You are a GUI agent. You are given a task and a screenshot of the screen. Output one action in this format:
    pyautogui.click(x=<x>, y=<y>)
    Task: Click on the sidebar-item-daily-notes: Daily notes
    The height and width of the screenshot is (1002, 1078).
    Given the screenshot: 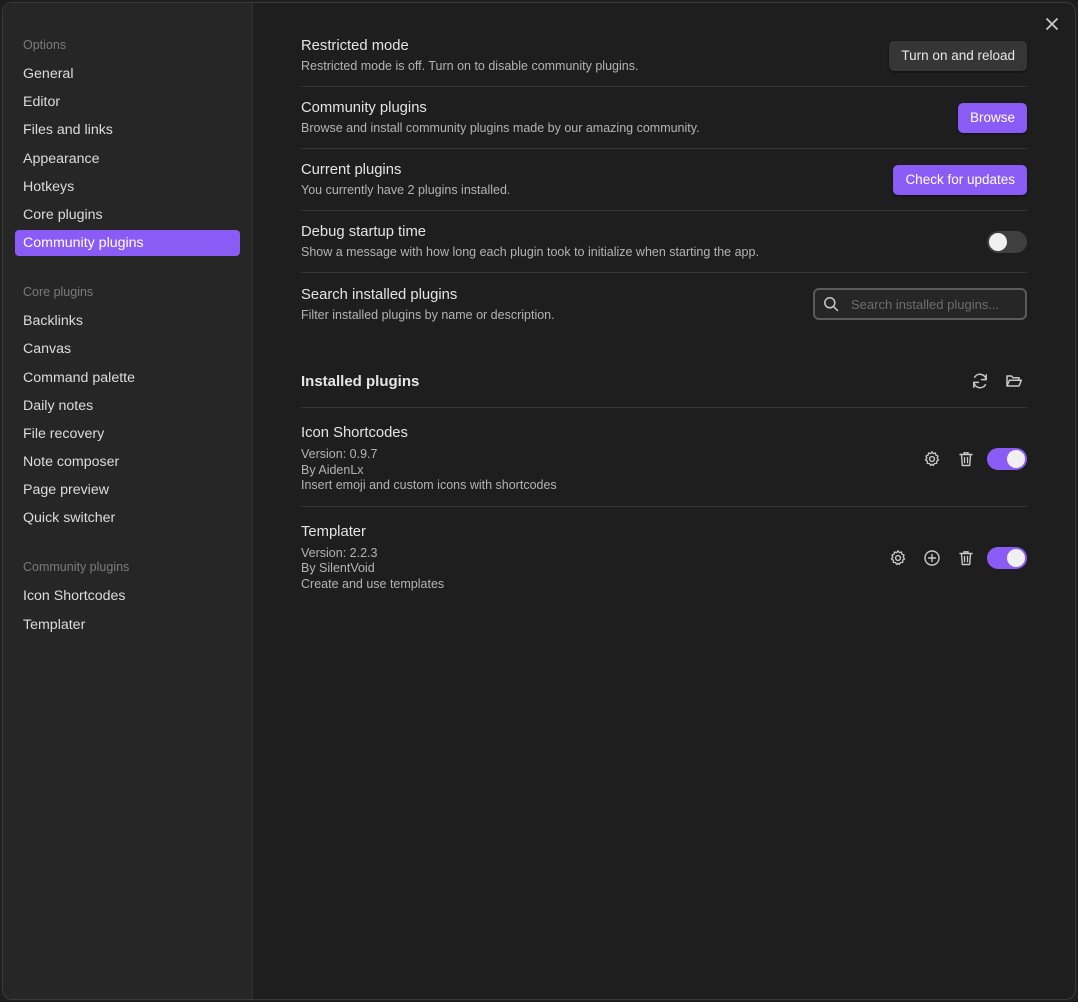 What is the action you would take?
    pyautogui.click(x=127, y=406)
    